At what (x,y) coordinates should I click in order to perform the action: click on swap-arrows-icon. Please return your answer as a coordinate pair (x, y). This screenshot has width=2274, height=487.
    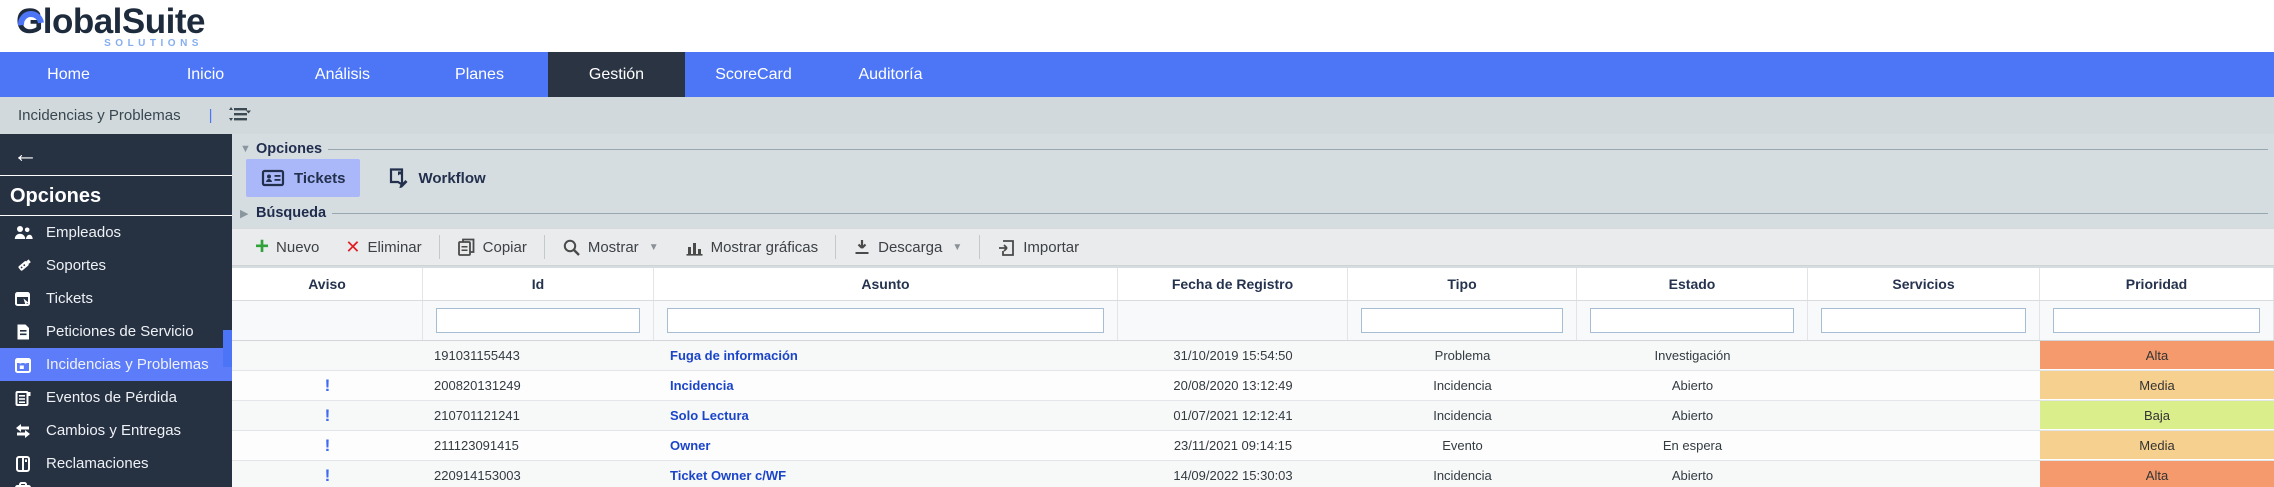
    Looking at the image, I should click on (23, 430).